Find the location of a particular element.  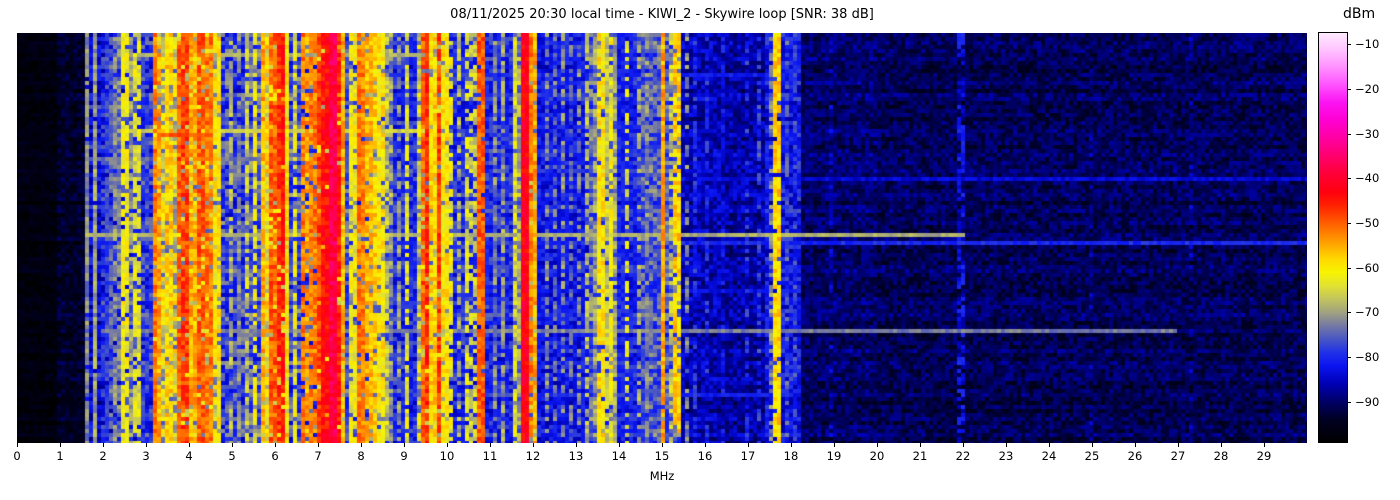

colorbar-tick-label: −10 is located at coordinates (1367, 44).